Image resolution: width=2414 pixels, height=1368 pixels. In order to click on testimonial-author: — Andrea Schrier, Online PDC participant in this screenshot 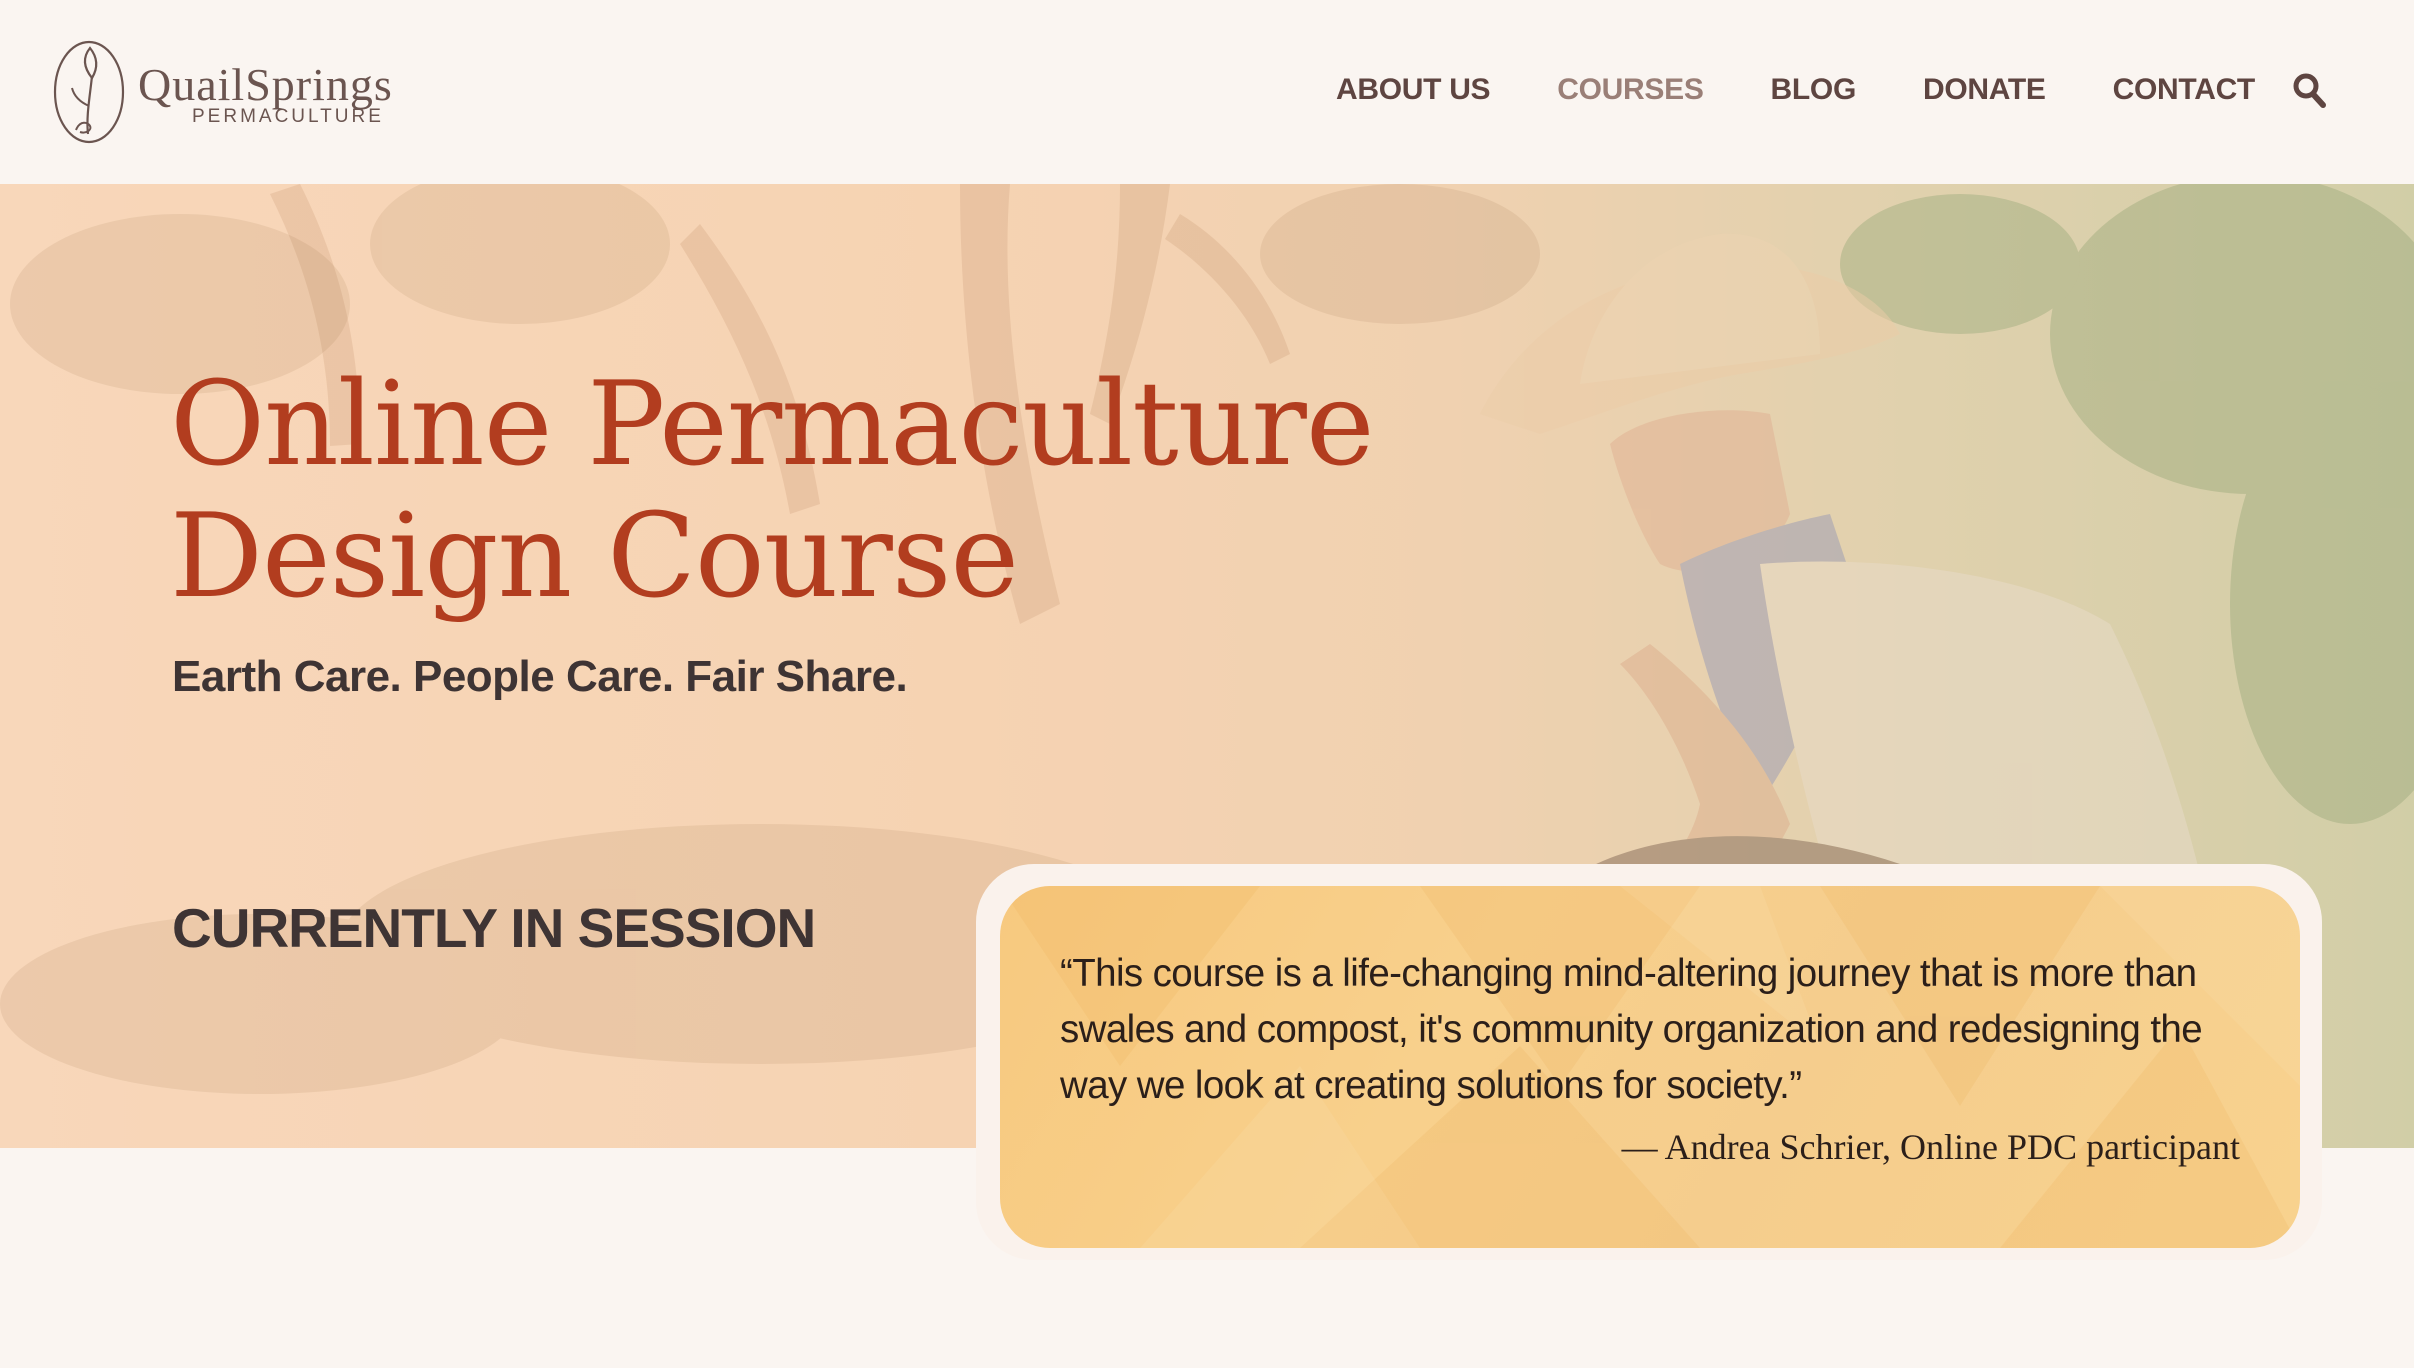, I will do `click(1930, 1147)`.